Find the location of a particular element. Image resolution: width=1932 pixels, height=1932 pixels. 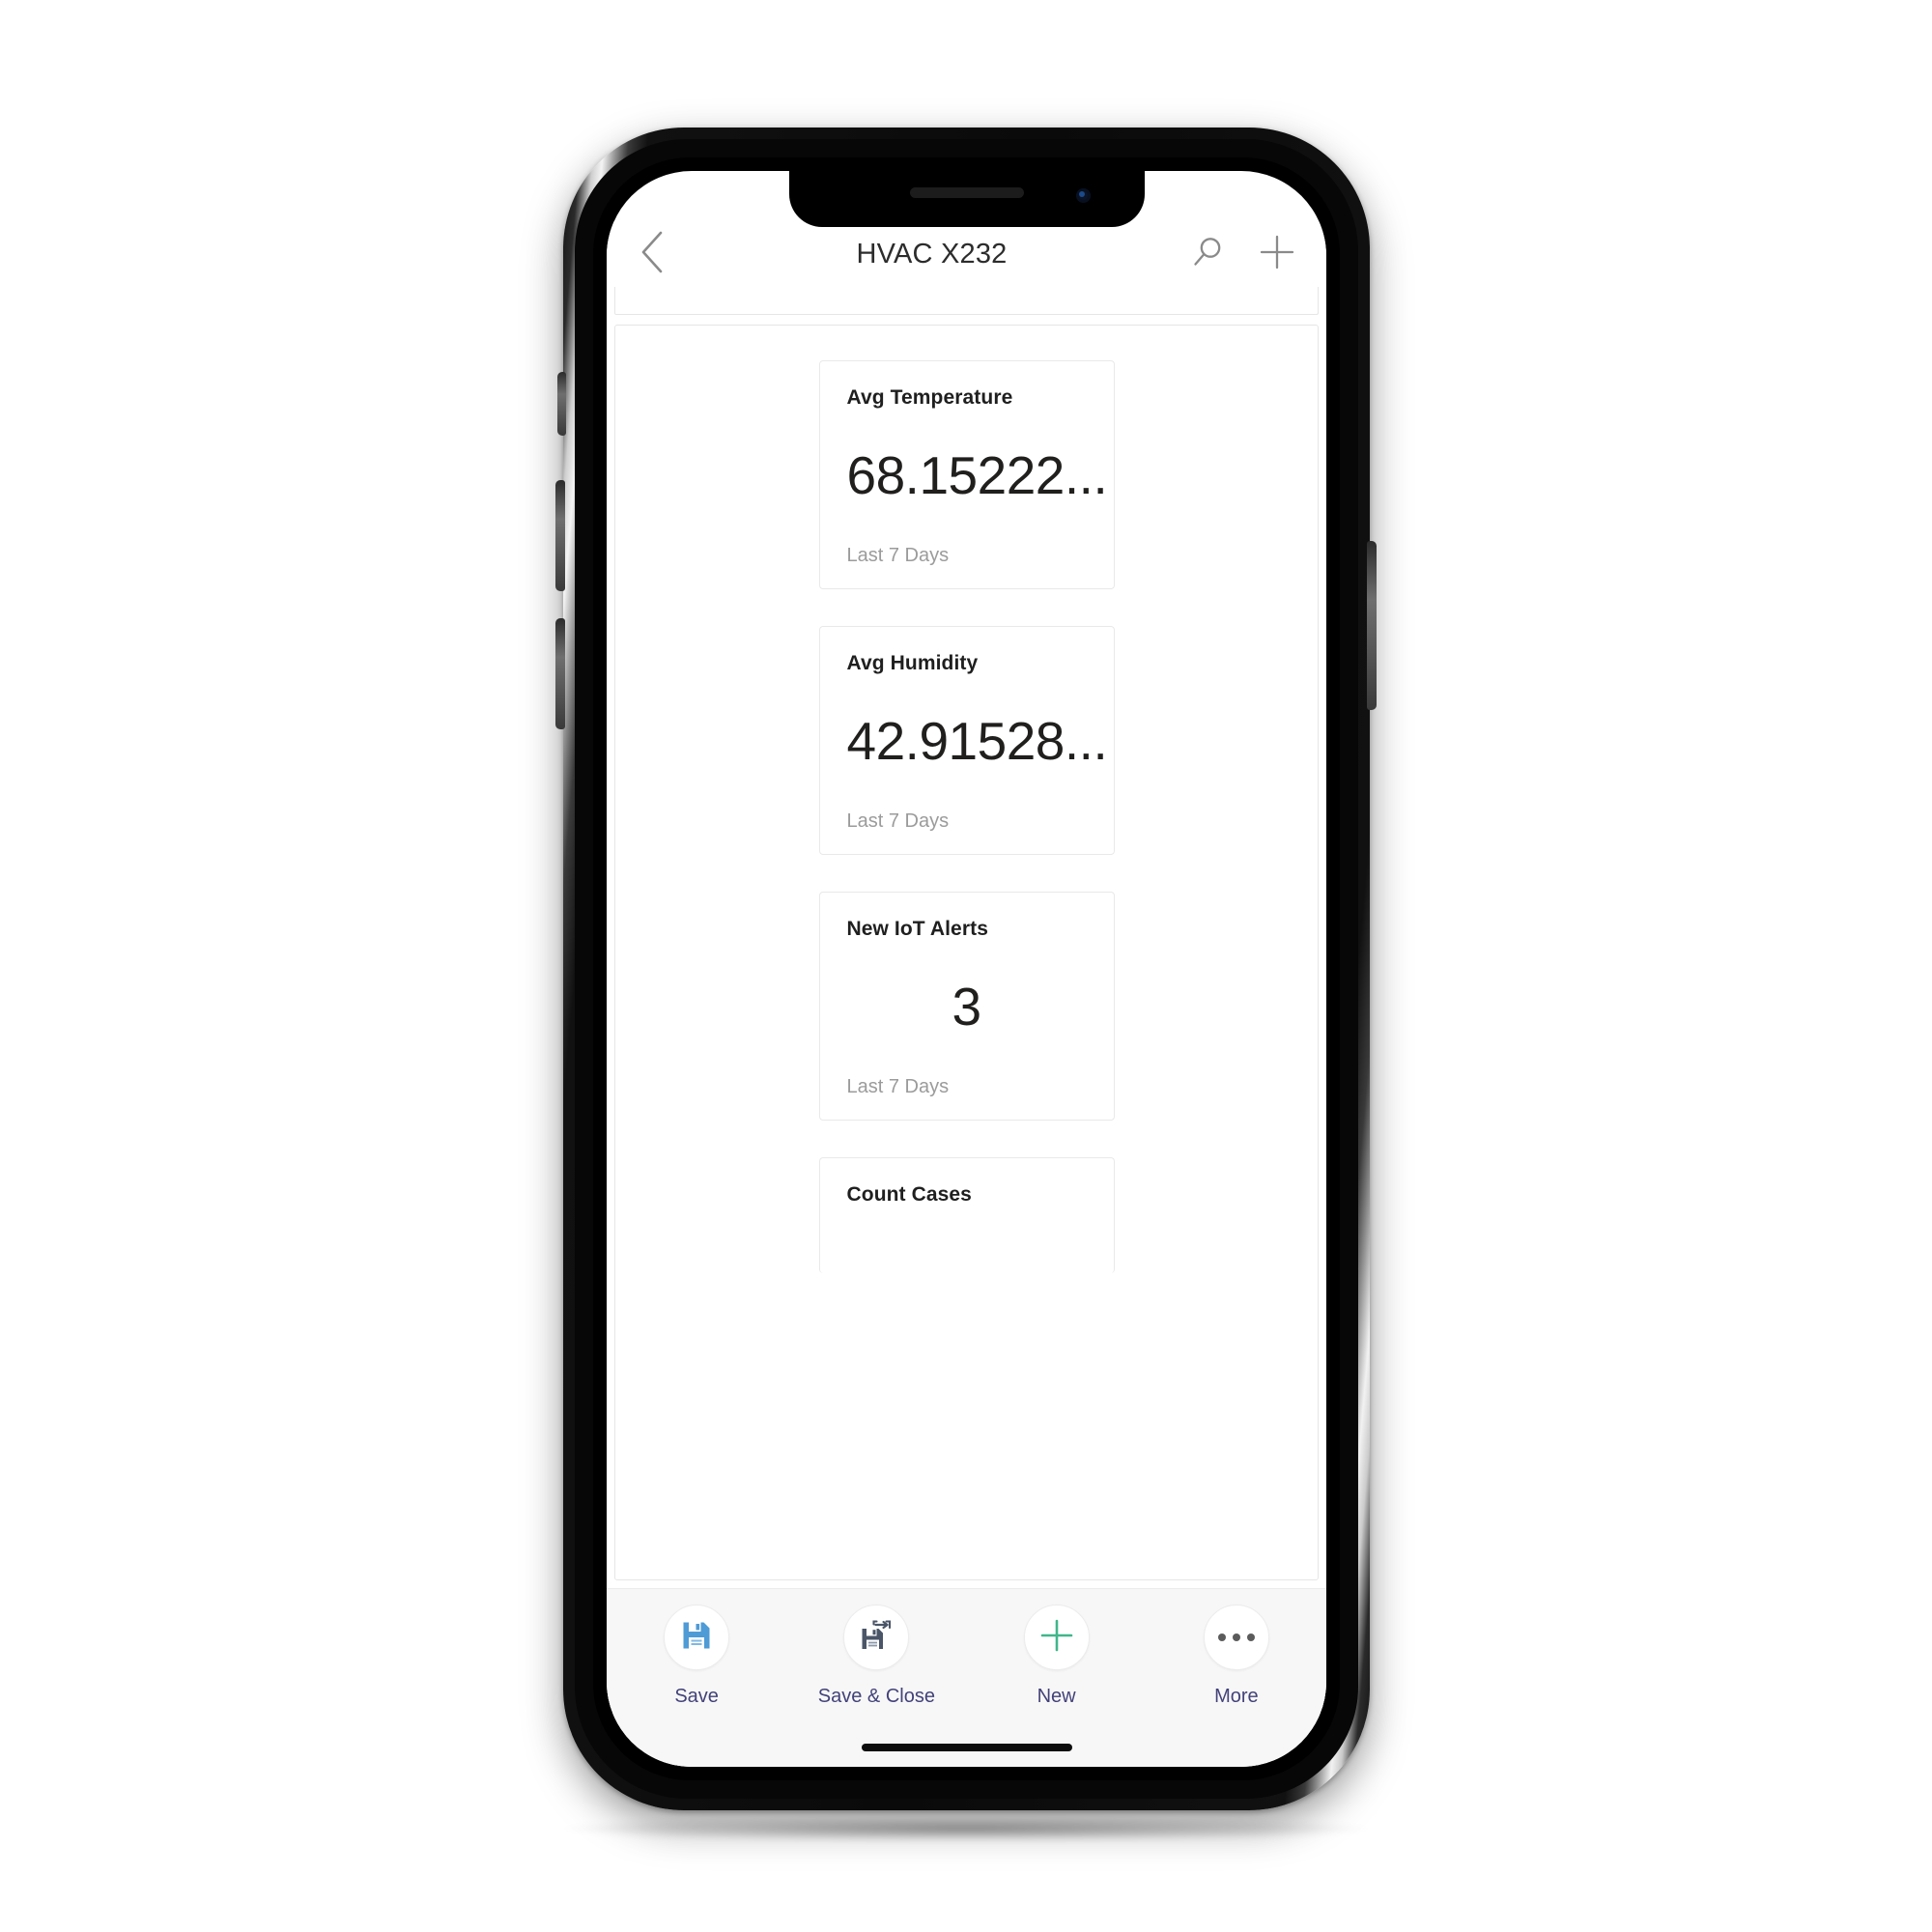

command-more-button is located at coordinates (1236, 1637).